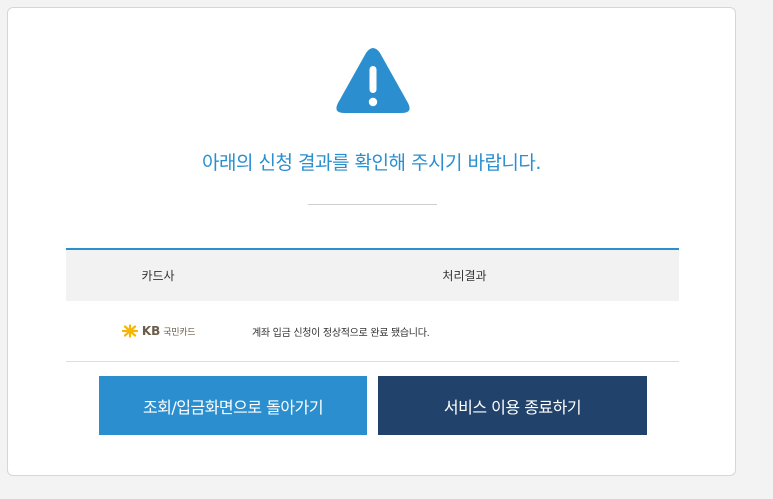 The width and height of the screenshot is (773, 499). I want to click on header-card-company: 카드사, so click(158, 276).